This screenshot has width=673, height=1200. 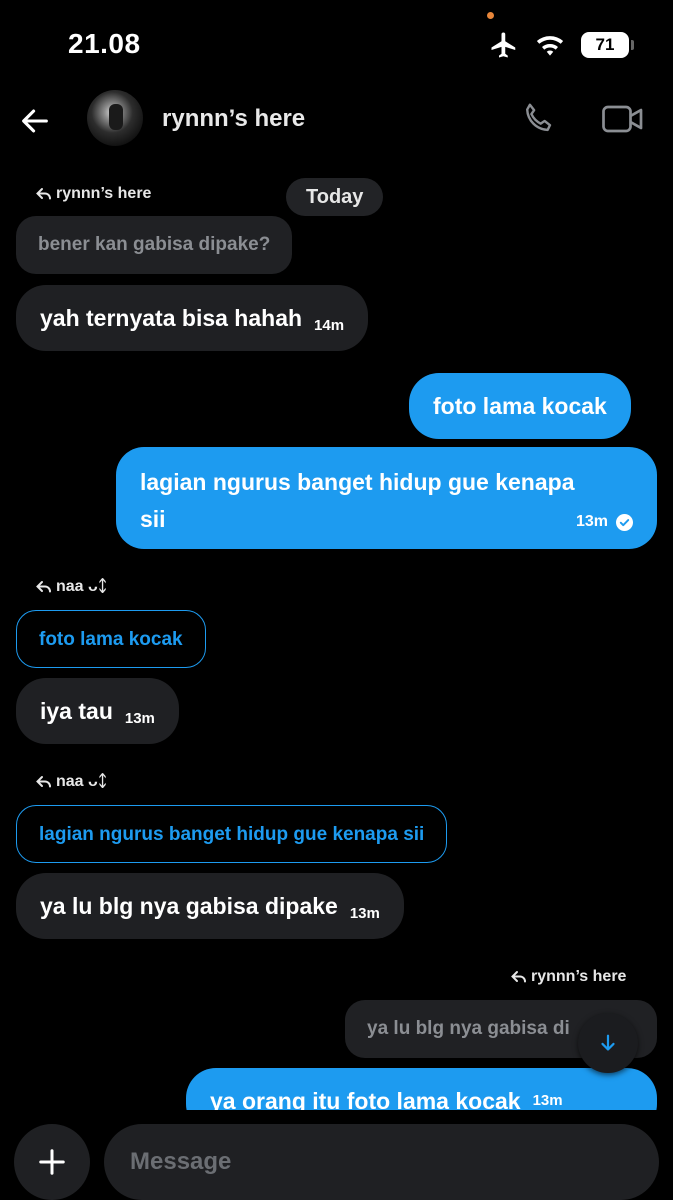 I want to click on incoming-message-bubble: ya lu blg nya gabisa dipake 13m, so click(x=210, y=906).